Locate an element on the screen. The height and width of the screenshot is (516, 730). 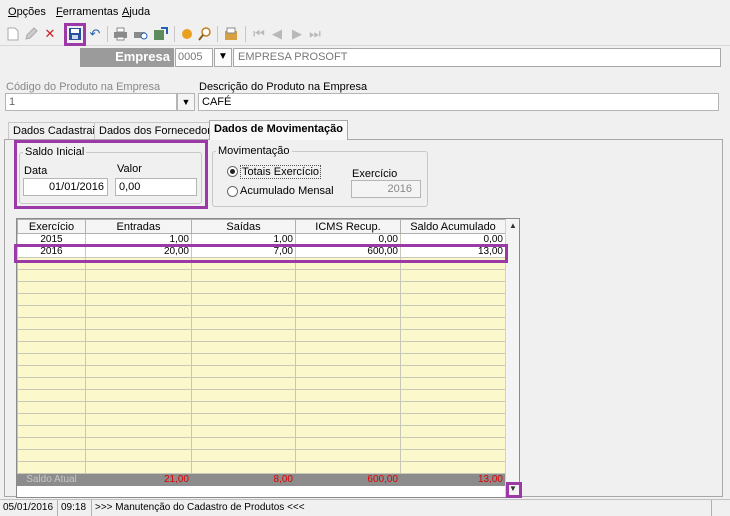
cell-exercicio: 2016 is located at coordinates (51, 251).